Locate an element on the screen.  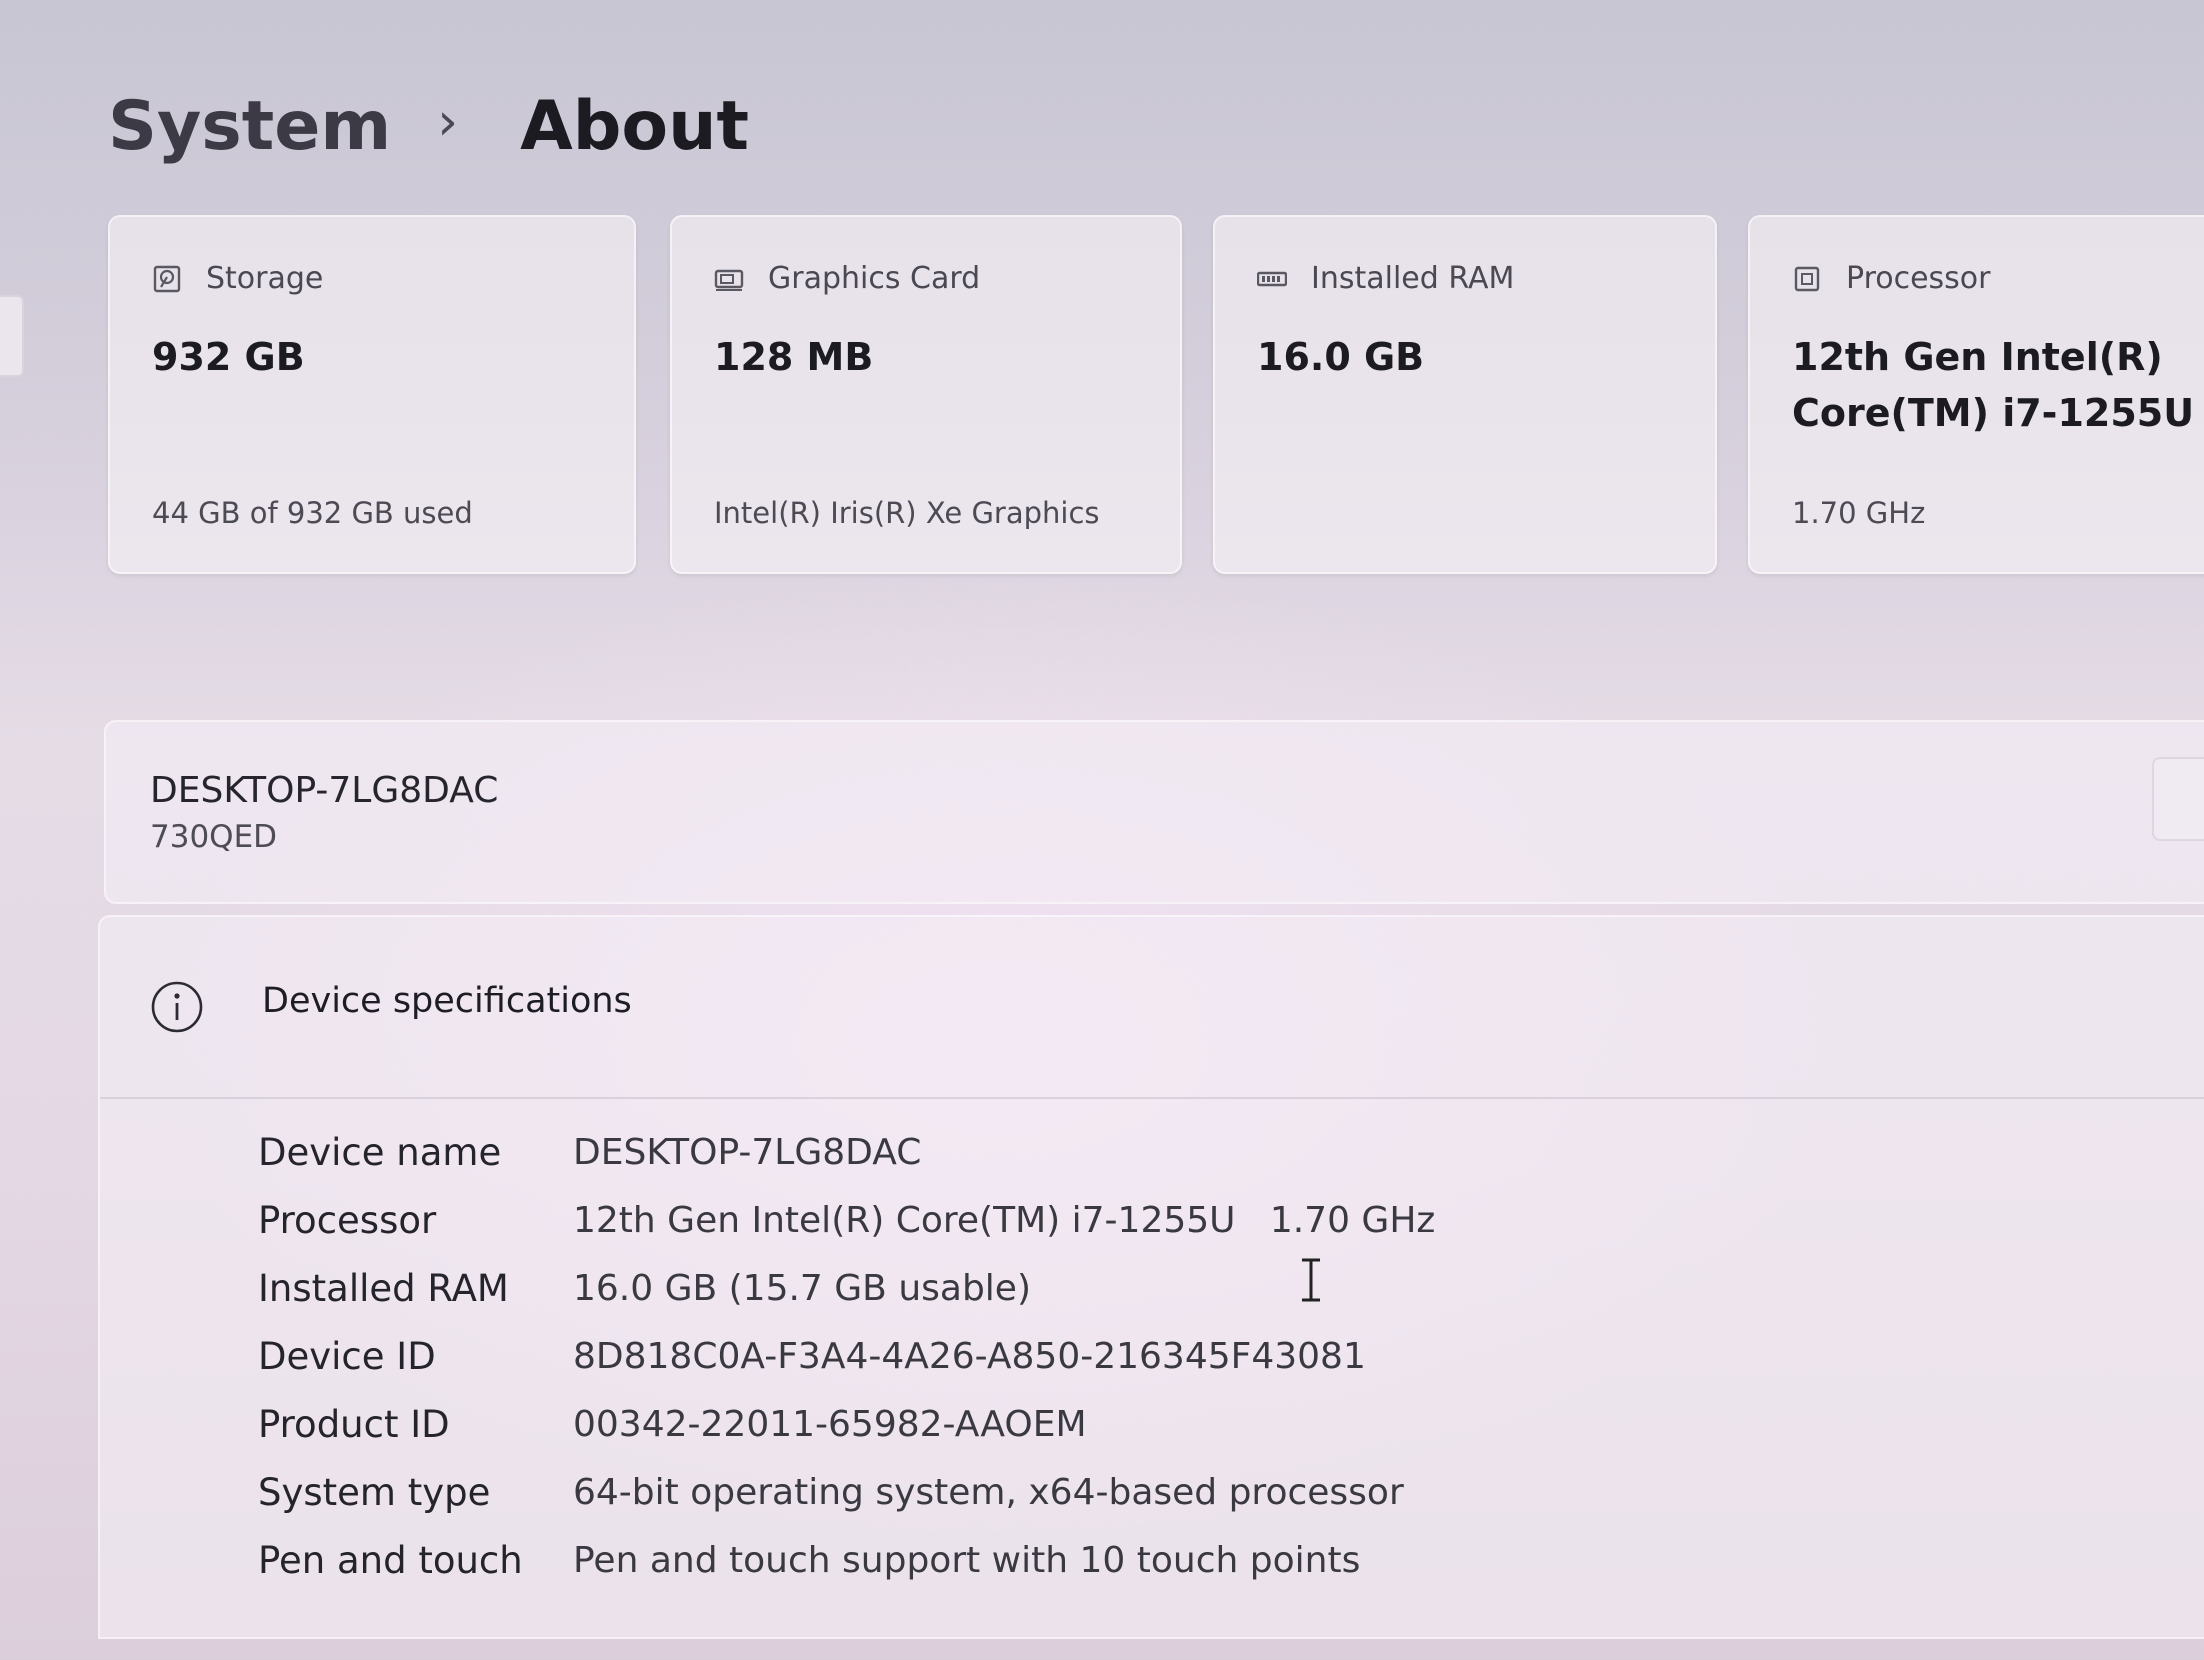
info-icon is located at coordinates (177, 1007).